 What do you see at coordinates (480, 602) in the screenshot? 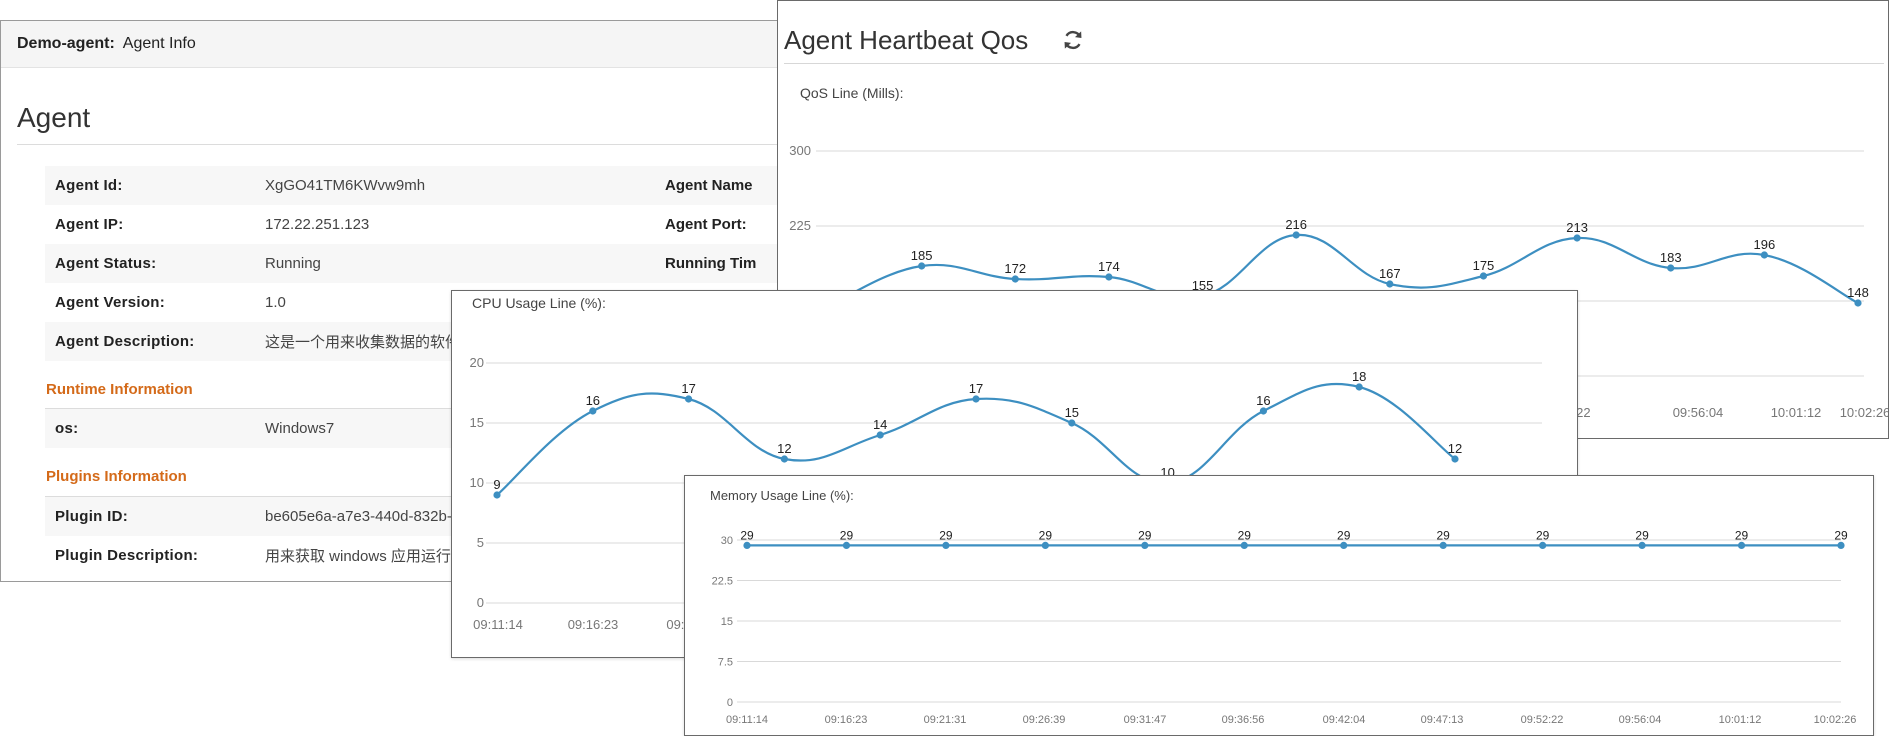
I see `y-tick-label: 0` at bounding box center [480, 602].